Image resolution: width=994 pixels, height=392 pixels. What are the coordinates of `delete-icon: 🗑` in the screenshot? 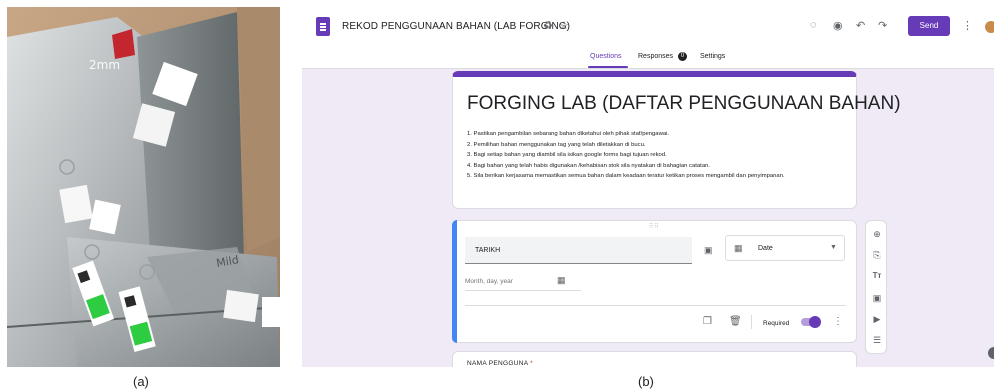 It's located at (735, 321).